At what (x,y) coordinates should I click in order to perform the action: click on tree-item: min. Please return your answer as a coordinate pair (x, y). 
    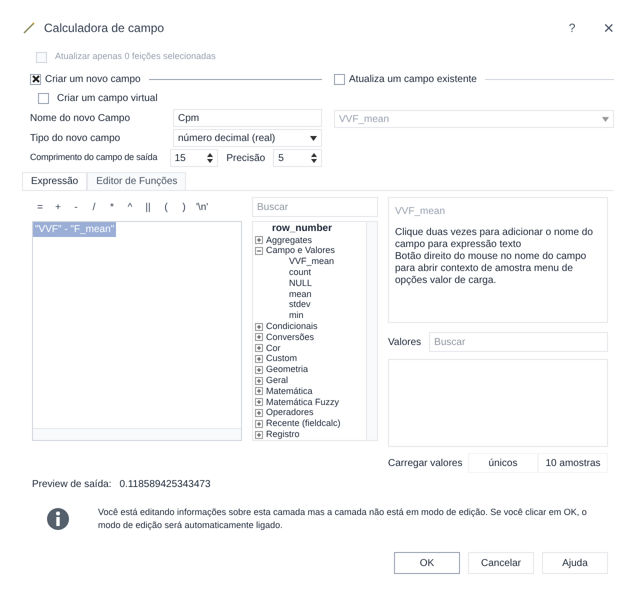
    Looking at the image, I should click on (296, 315).